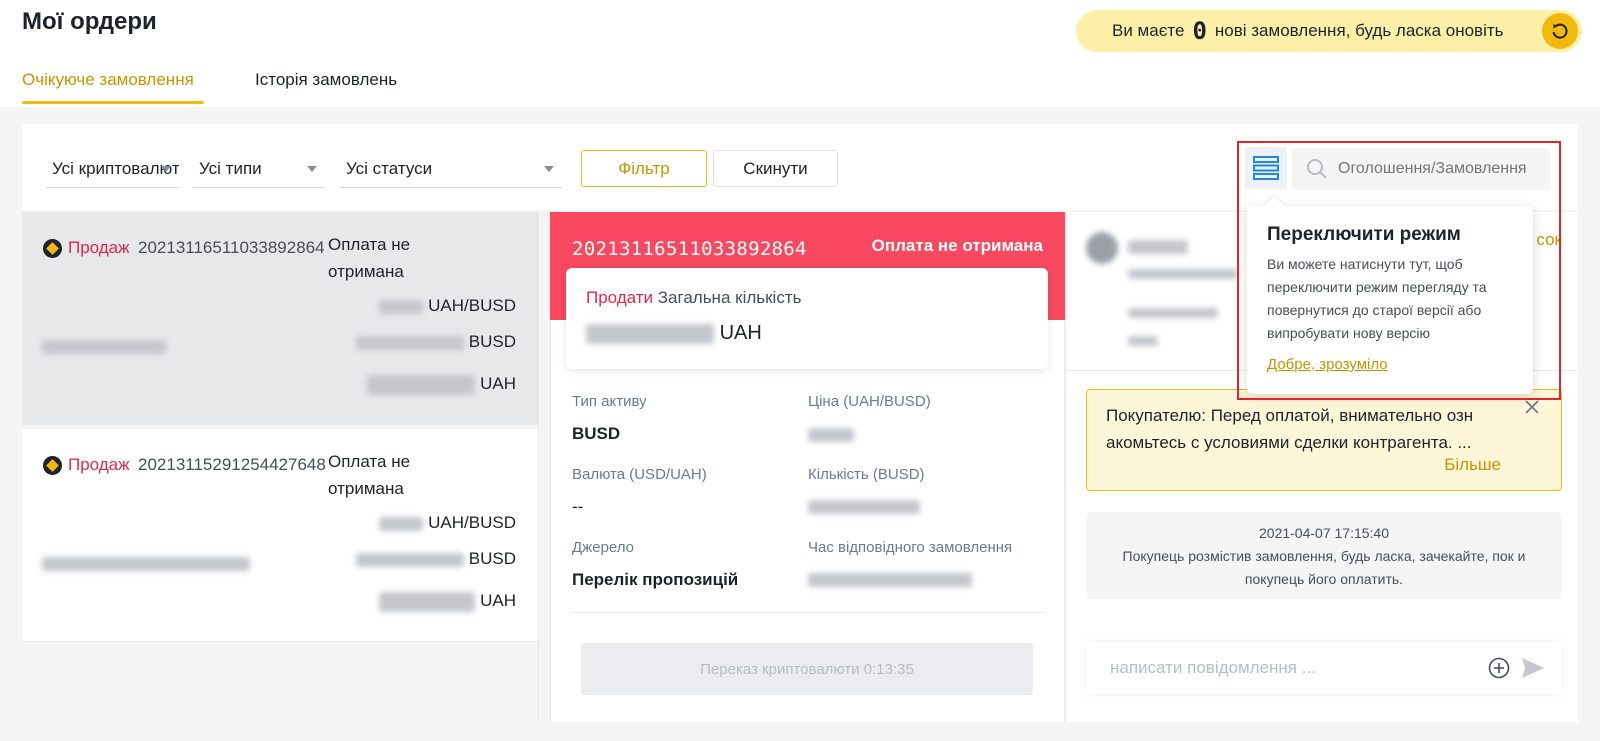  Describe the element at coordinates (230, 168) in the screenshot. I see `type-filter-value: Усі типи` at that location.